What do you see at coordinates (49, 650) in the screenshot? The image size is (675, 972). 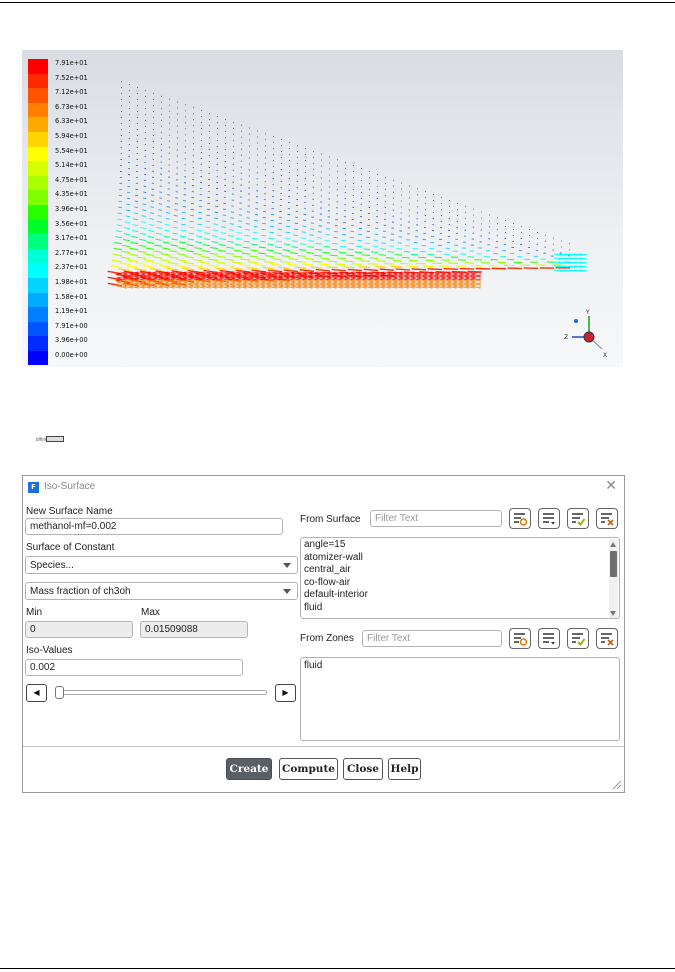 I see `iso-values-label: Iso-Values` at bounding box center [49, 650].